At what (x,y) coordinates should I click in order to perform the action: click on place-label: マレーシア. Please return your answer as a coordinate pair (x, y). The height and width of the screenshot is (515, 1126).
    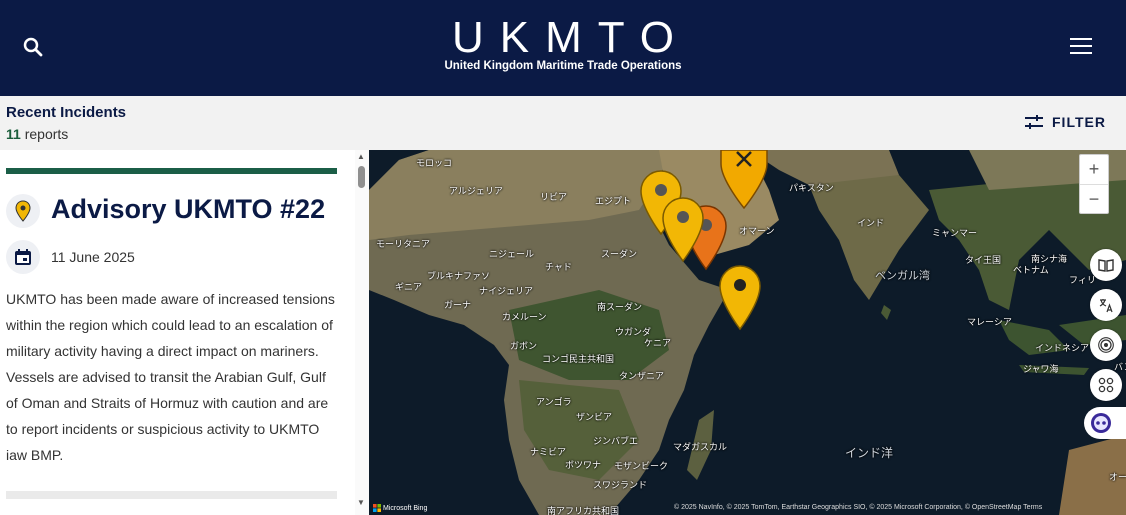
    Looking at the image, I should click on (989, 323).